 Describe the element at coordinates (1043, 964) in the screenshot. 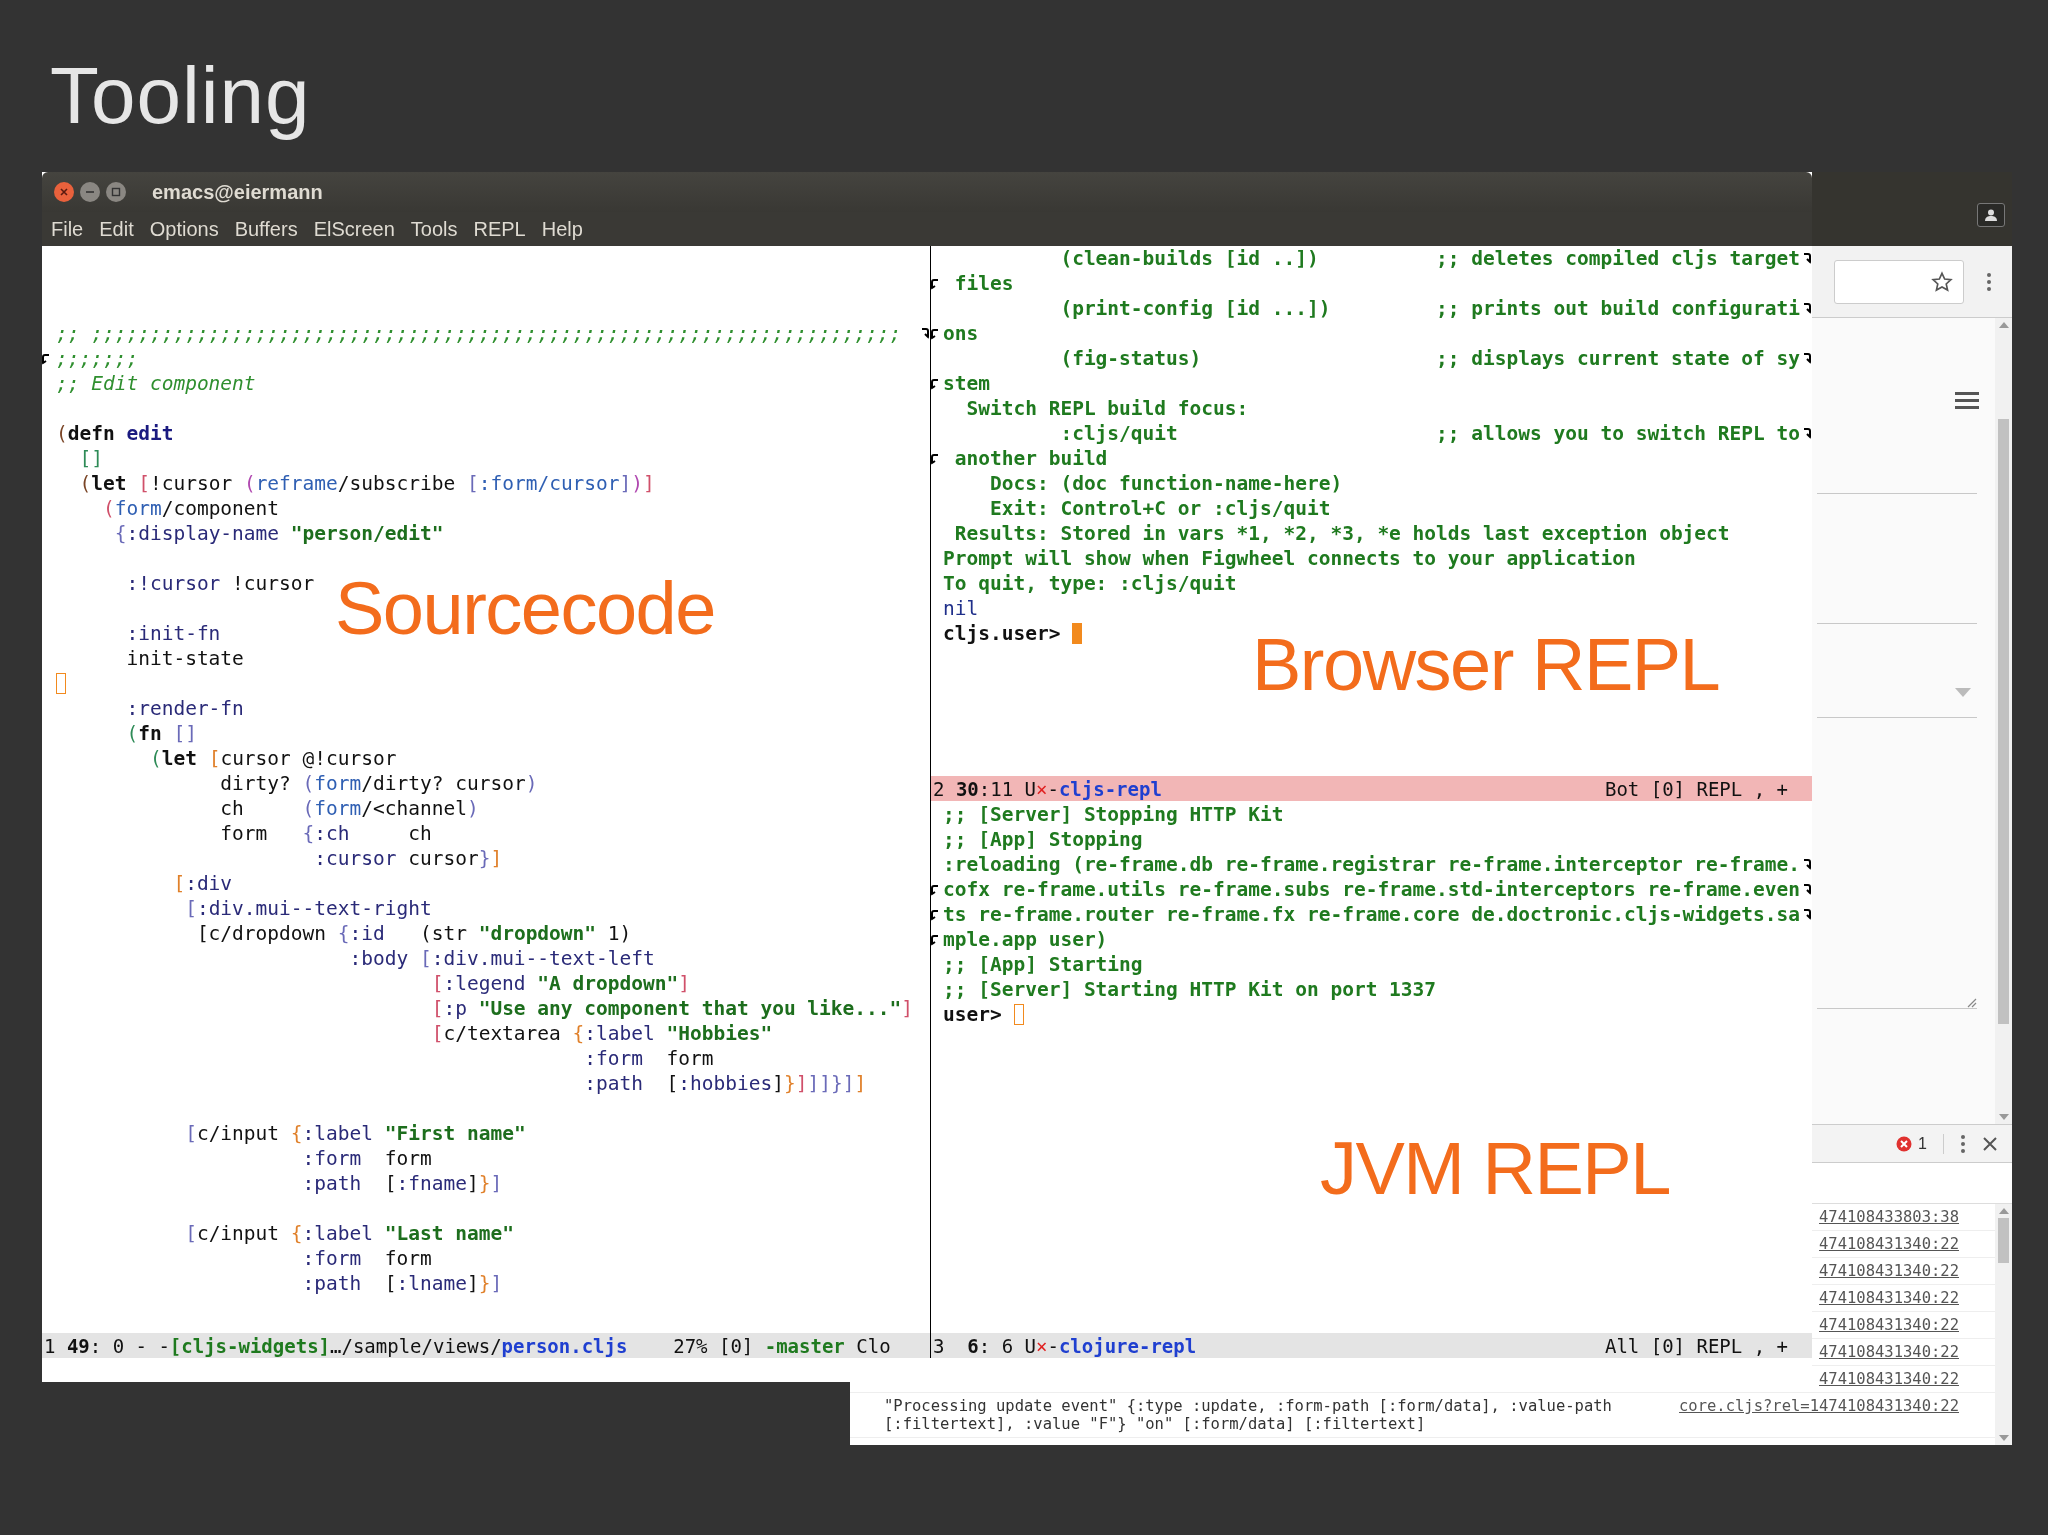

I see `code-line: ;; [App] Starting` at that location.